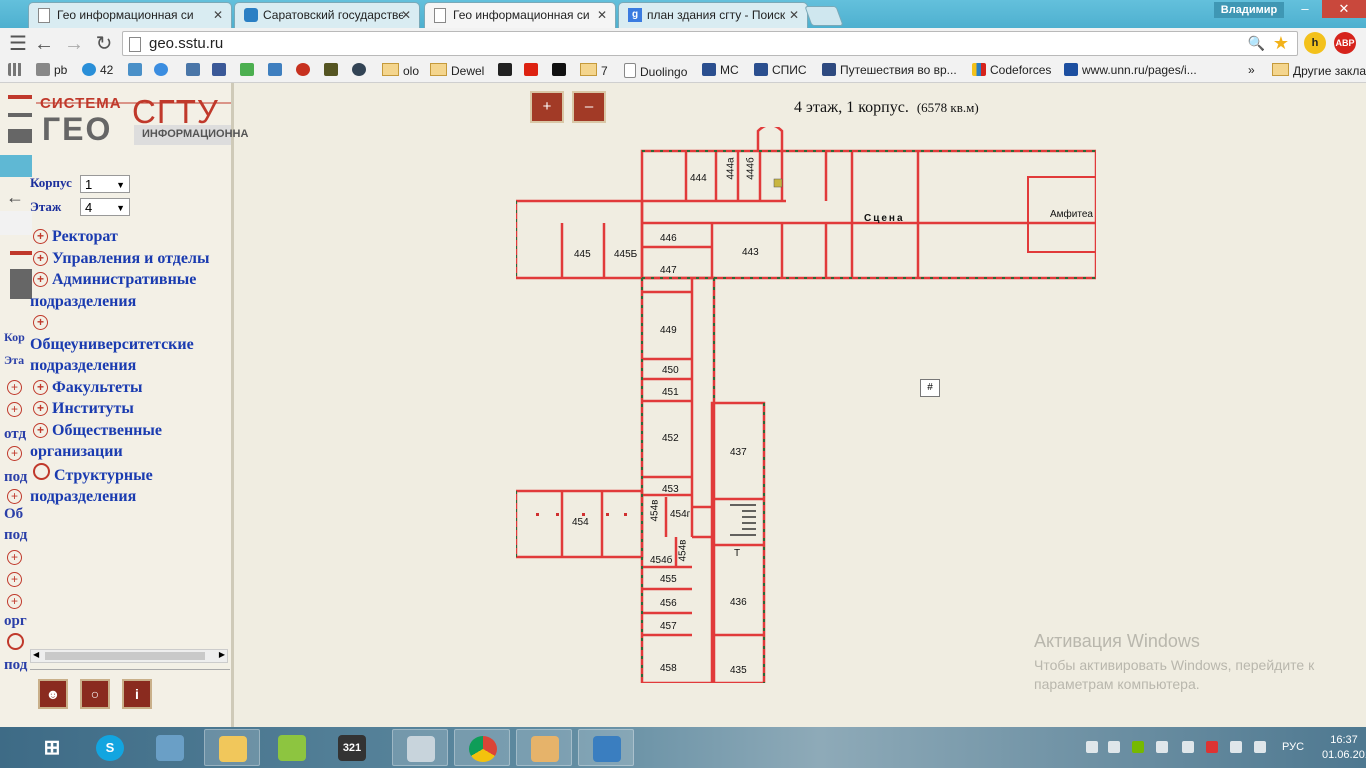  What do you see at coordinates (668, 270) in the screenshot?
I see `room-label: 447` at bounding box center [668, 270].